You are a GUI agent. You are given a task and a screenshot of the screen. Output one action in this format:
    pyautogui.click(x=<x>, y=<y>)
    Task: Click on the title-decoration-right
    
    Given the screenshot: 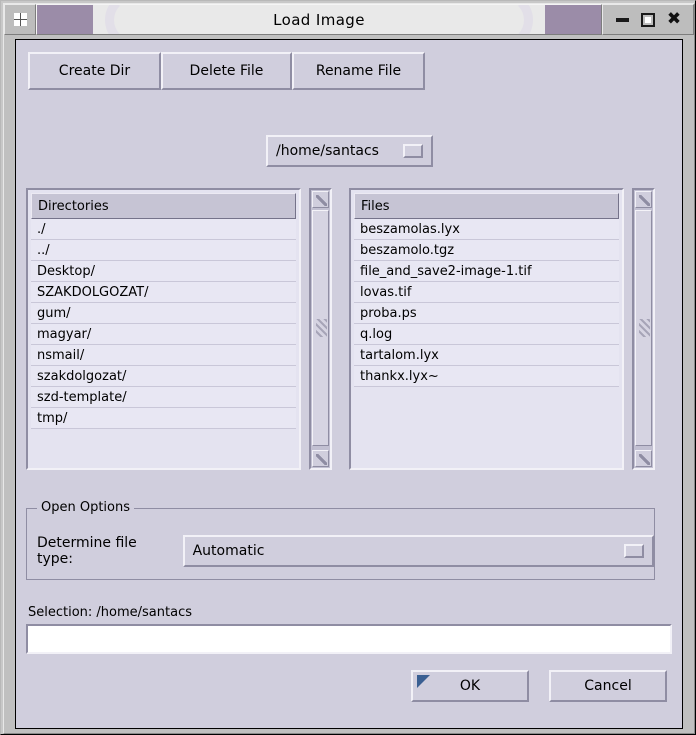 What is the action you would take?
    pyautogui.click(x=551, y=19)
    